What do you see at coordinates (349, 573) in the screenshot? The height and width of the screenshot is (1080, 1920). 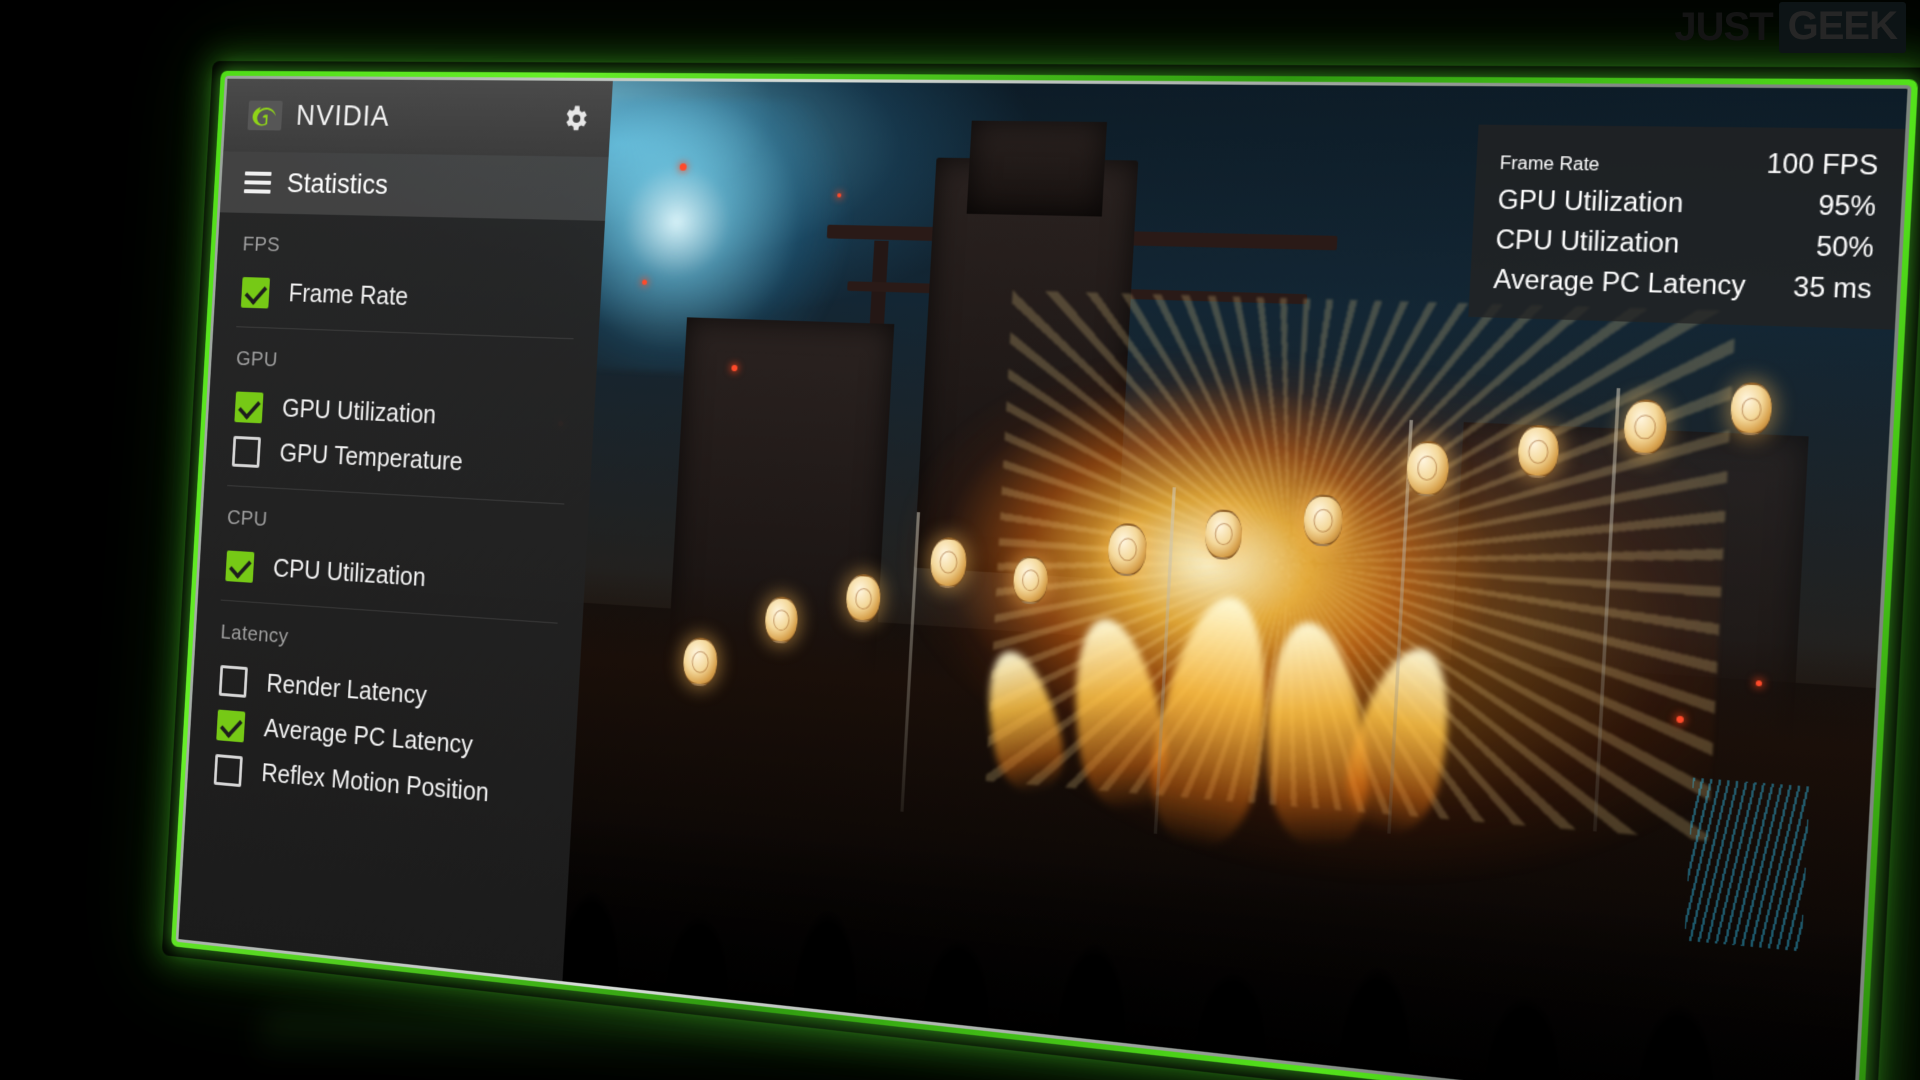 I see `option-label: CPU Utilization` at bounding box center [349, 573].